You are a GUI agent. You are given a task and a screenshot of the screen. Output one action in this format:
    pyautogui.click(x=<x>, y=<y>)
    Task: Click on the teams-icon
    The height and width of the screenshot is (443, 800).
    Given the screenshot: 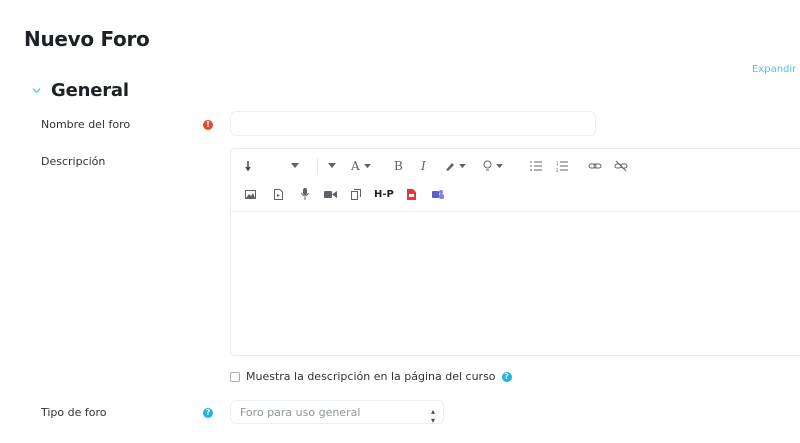 What is the action you would take?
    pyautogui.click(x=438, y=194)
    